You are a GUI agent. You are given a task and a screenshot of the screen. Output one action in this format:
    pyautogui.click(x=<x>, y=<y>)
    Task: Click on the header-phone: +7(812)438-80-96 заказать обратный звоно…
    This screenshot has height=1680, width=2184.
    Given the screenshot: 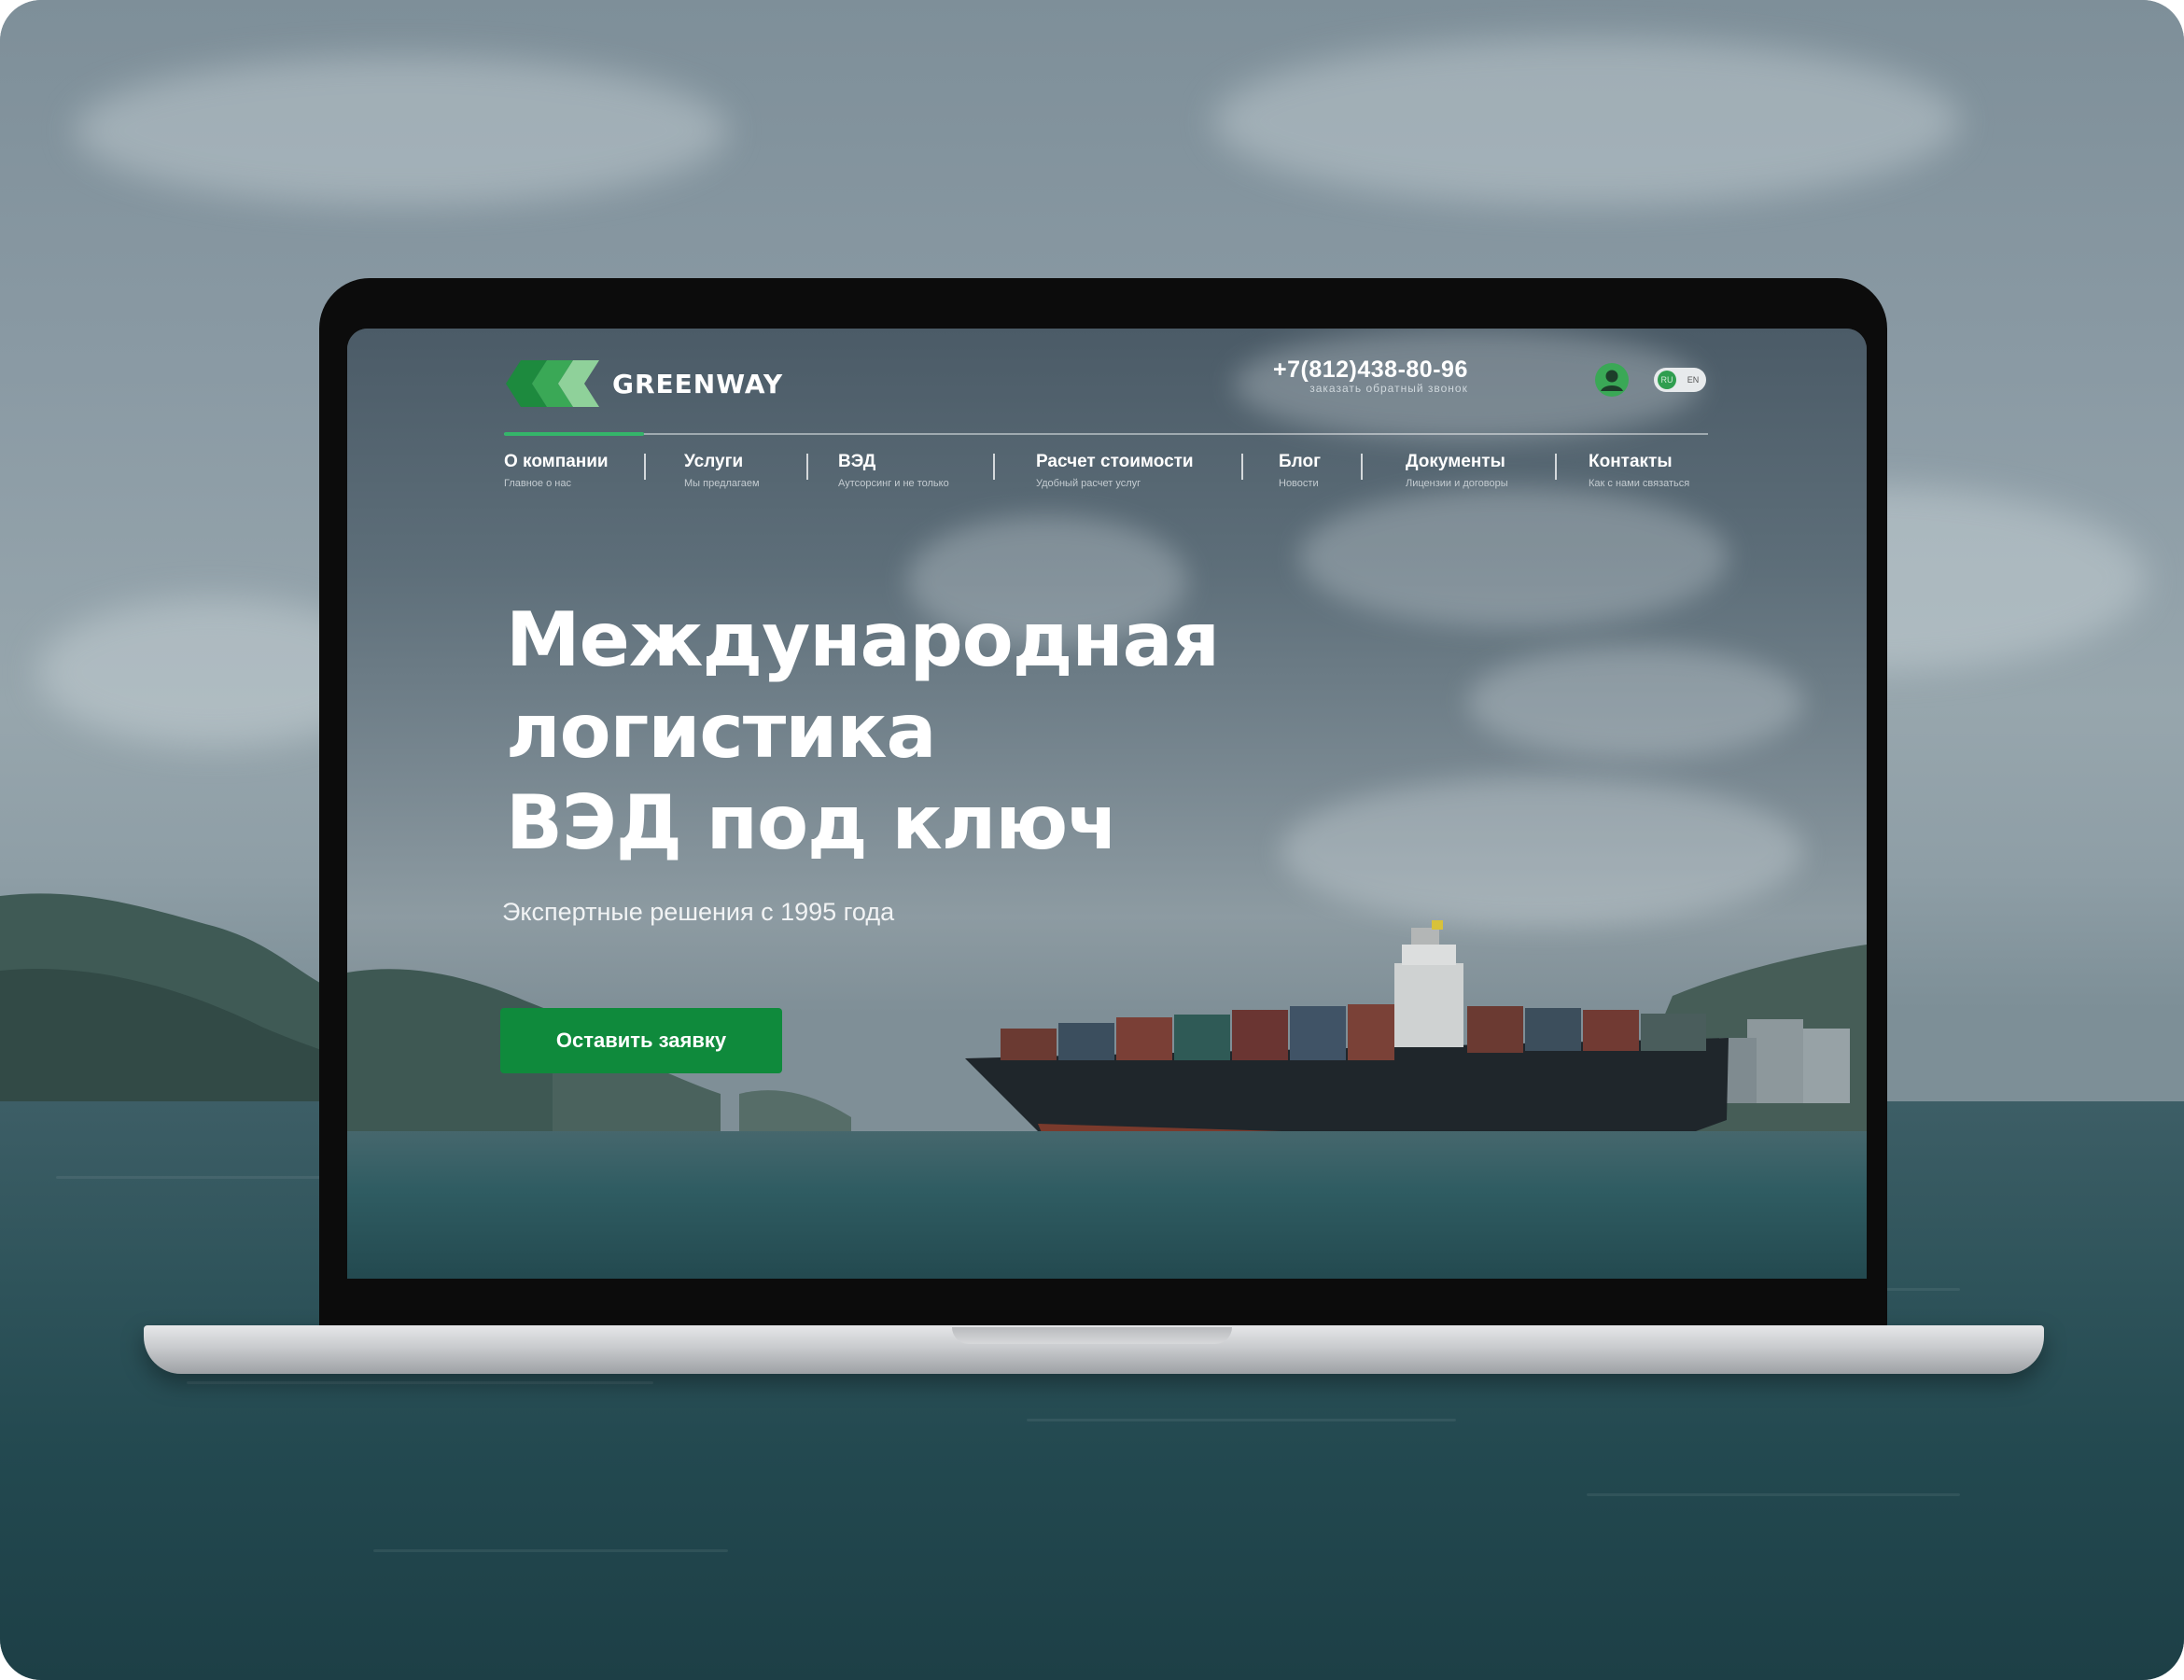 What is the action you would take?
    pyautogui.click(x=1370, y=376)
    